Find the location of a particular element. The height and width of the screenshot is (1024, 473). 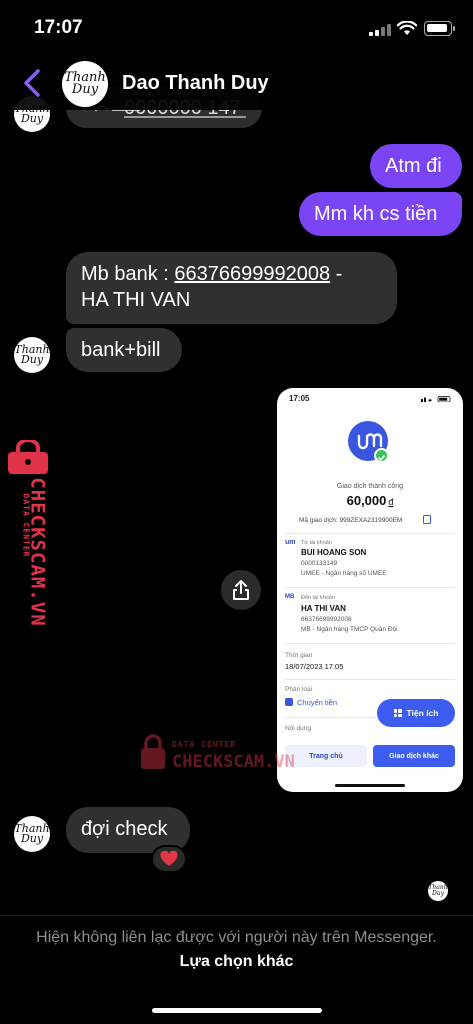

share-icon is located at coordinates (241, 590).